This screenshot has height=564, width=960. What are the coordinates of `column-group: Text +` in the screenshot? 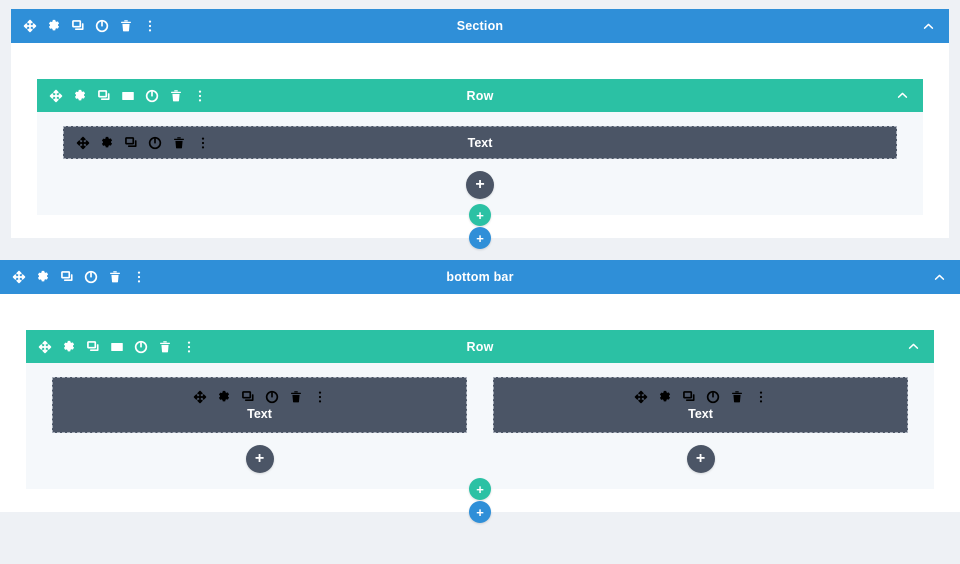 It's located at (480, 162).